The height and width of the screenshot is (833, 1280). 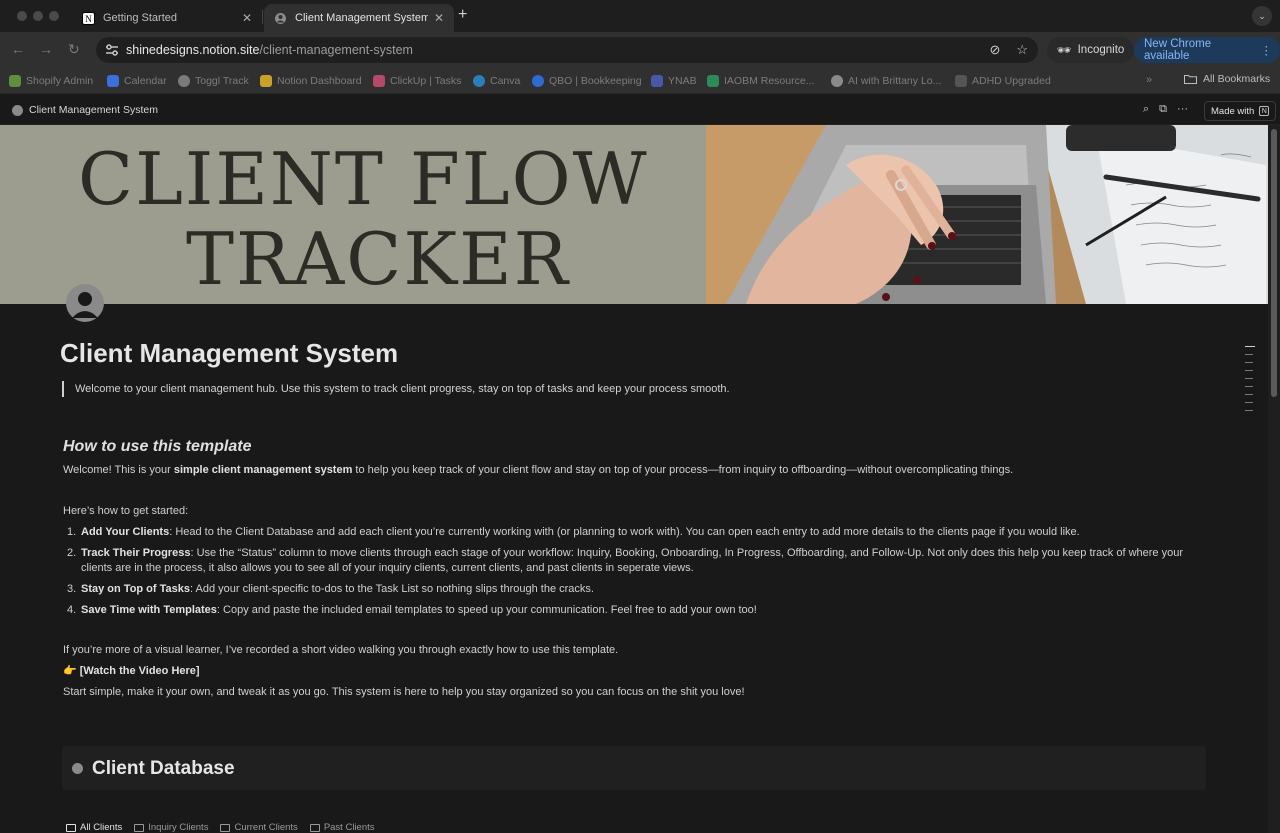 I want to click on table-of-contents-minimap, so click(x=1250, y=382).